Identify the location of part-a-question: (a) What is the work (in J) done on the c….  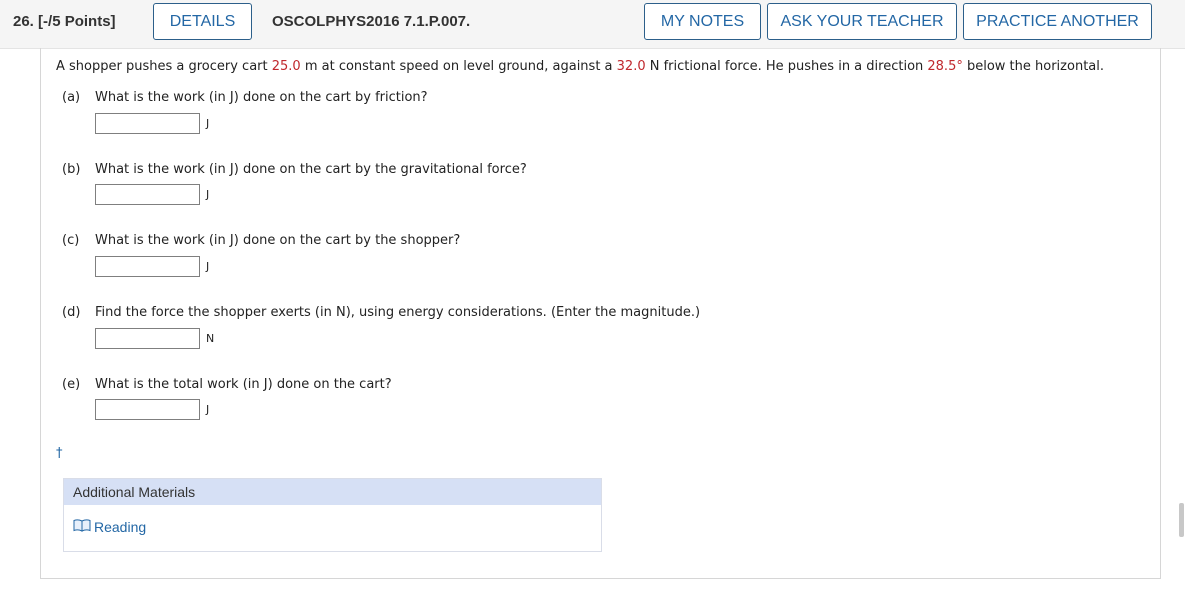
(245, 97).